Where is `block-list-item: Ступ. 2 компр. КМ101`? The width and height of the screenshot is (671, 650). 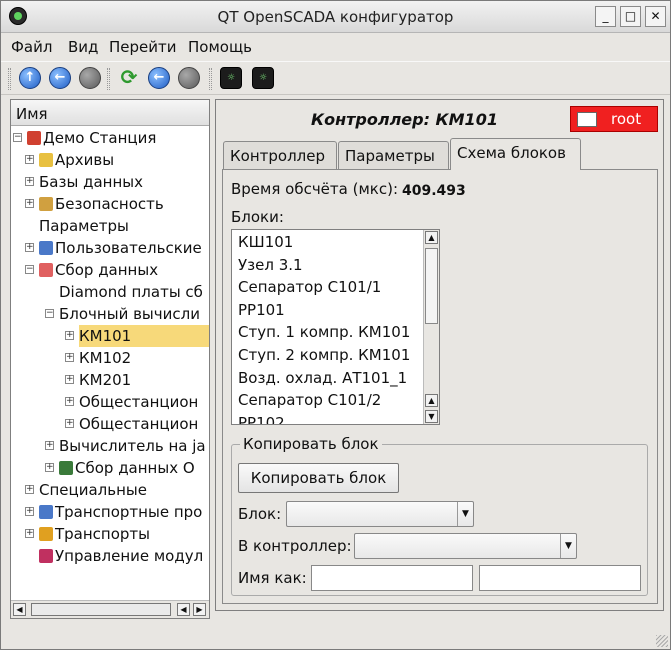
block-list-item: Ступ. 2 компр. КМ101 is located at coordinates (324, 355).